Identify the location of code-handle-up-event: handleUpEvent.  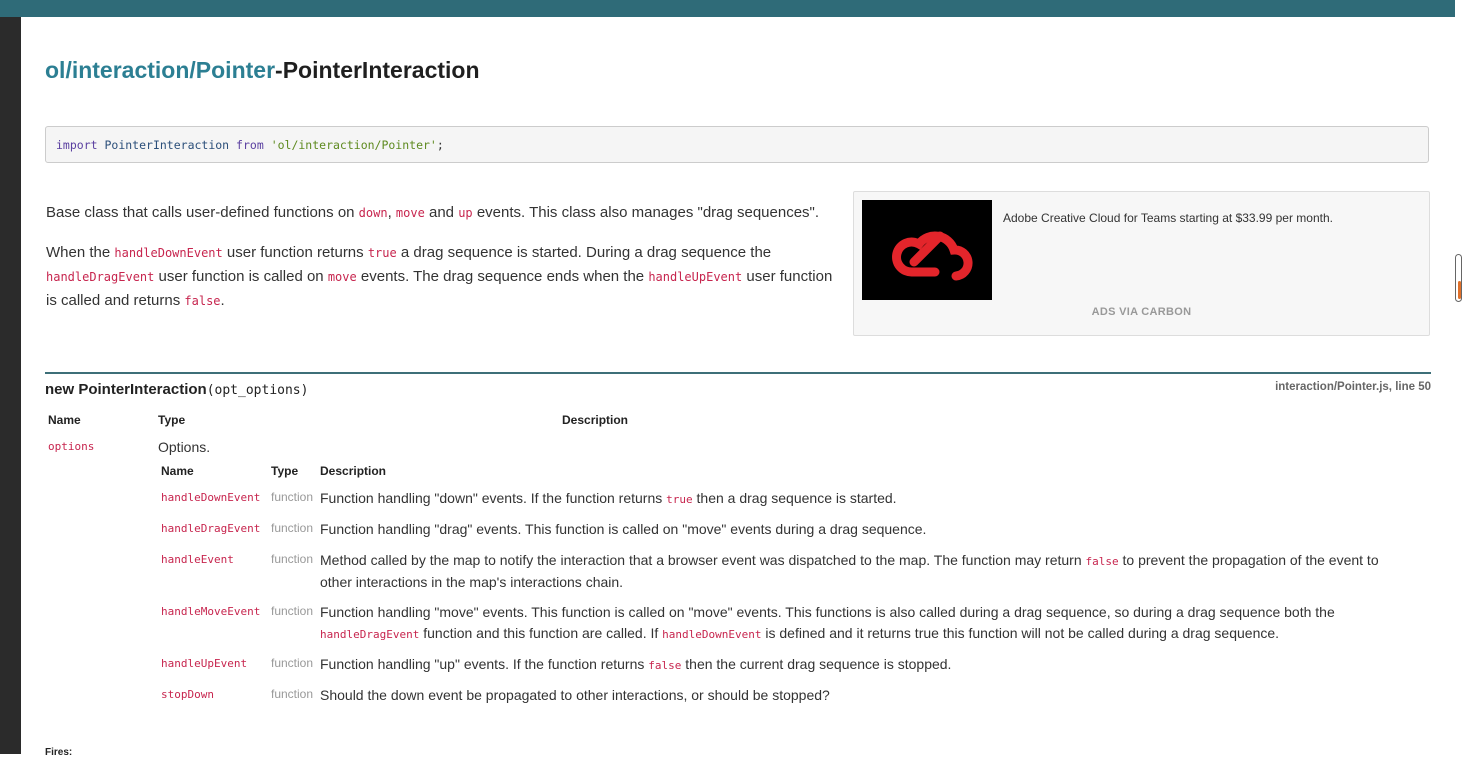
(695, 277).